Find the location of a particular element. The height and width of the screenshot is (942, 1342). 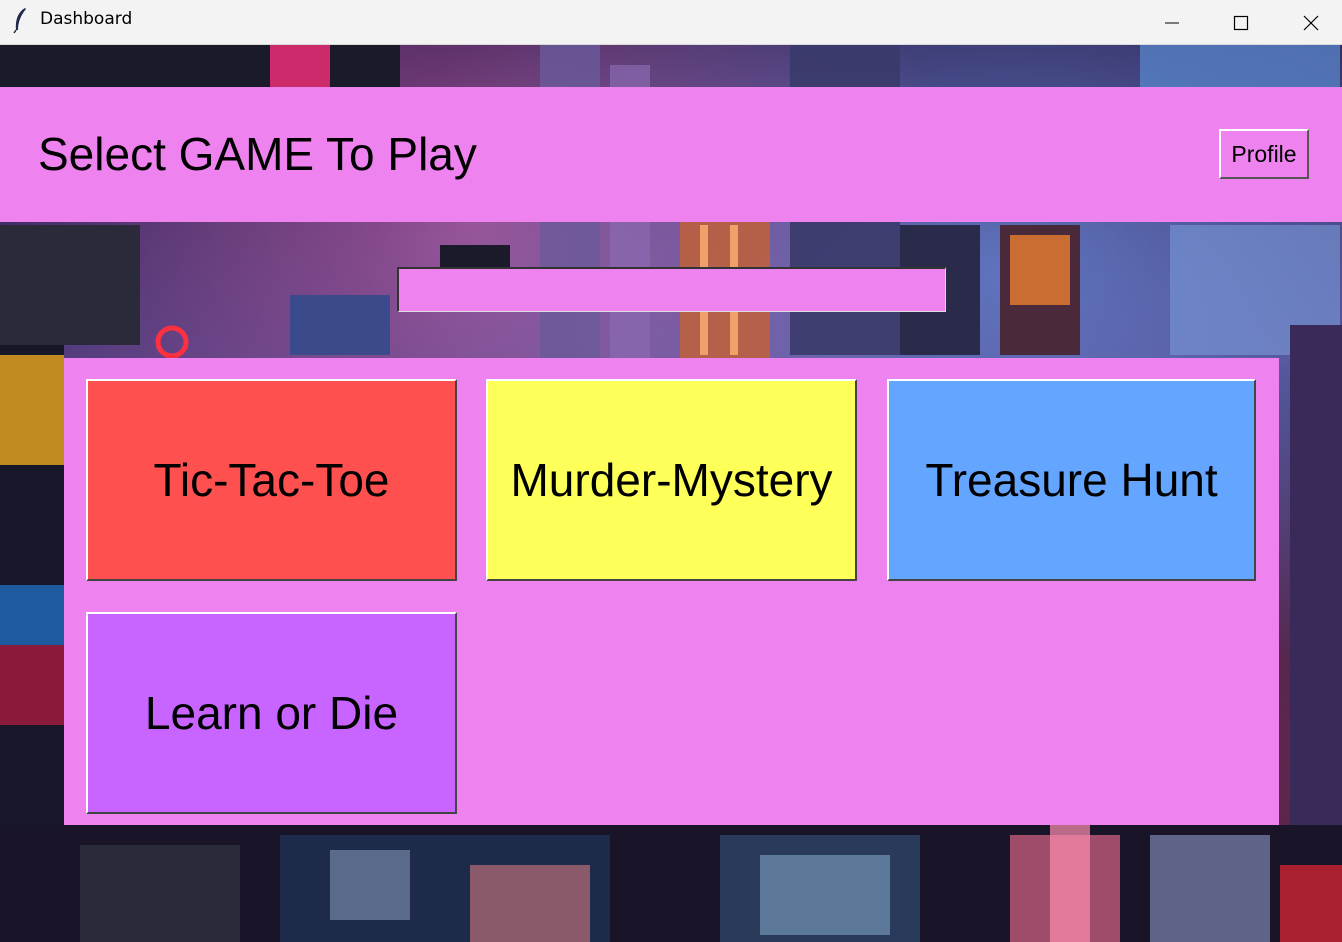

maximize-button is located at coordinates (1241, 22).